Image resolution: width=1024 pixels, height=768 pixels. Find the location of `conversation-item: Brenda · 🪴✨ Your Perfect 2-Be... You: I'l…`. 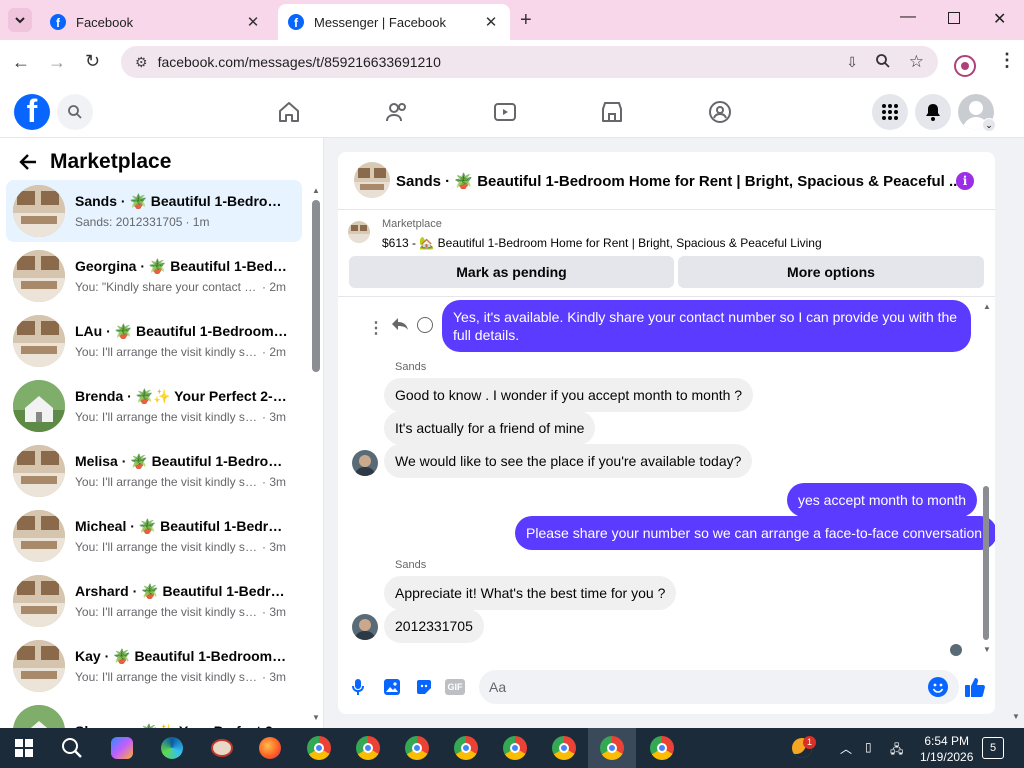

conversation-item: Brenda · 🪴✨ Your Perfect 2-Be... You: I'l… is located at coordinates (154, 406).